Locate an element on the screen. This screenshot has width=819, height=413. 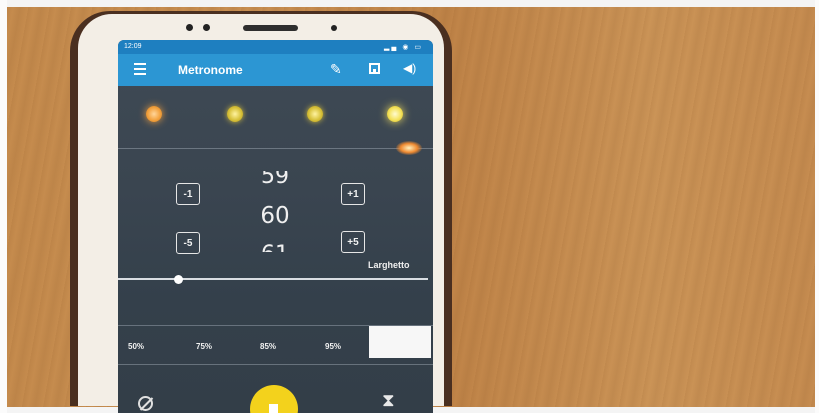
status-bar: 12:09 ▂▄ ◉ ▭ is located at coordinates (275, 47).